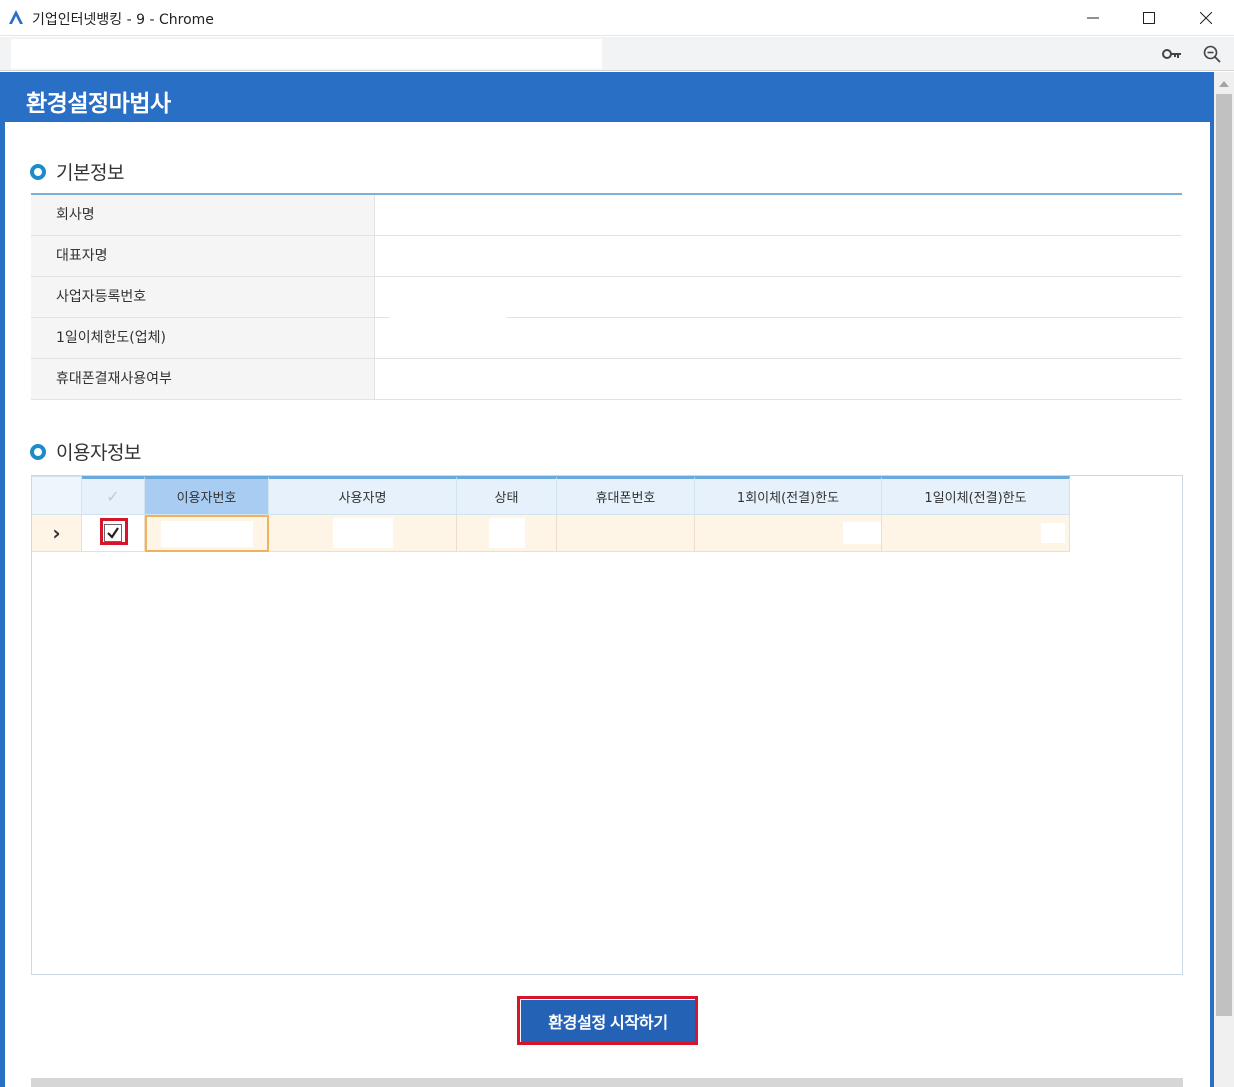 Image resolution: width=1234 pixels, height=1087 pixels. I want to click on grid-header-user-name: 사용자명, so click(363, 495).